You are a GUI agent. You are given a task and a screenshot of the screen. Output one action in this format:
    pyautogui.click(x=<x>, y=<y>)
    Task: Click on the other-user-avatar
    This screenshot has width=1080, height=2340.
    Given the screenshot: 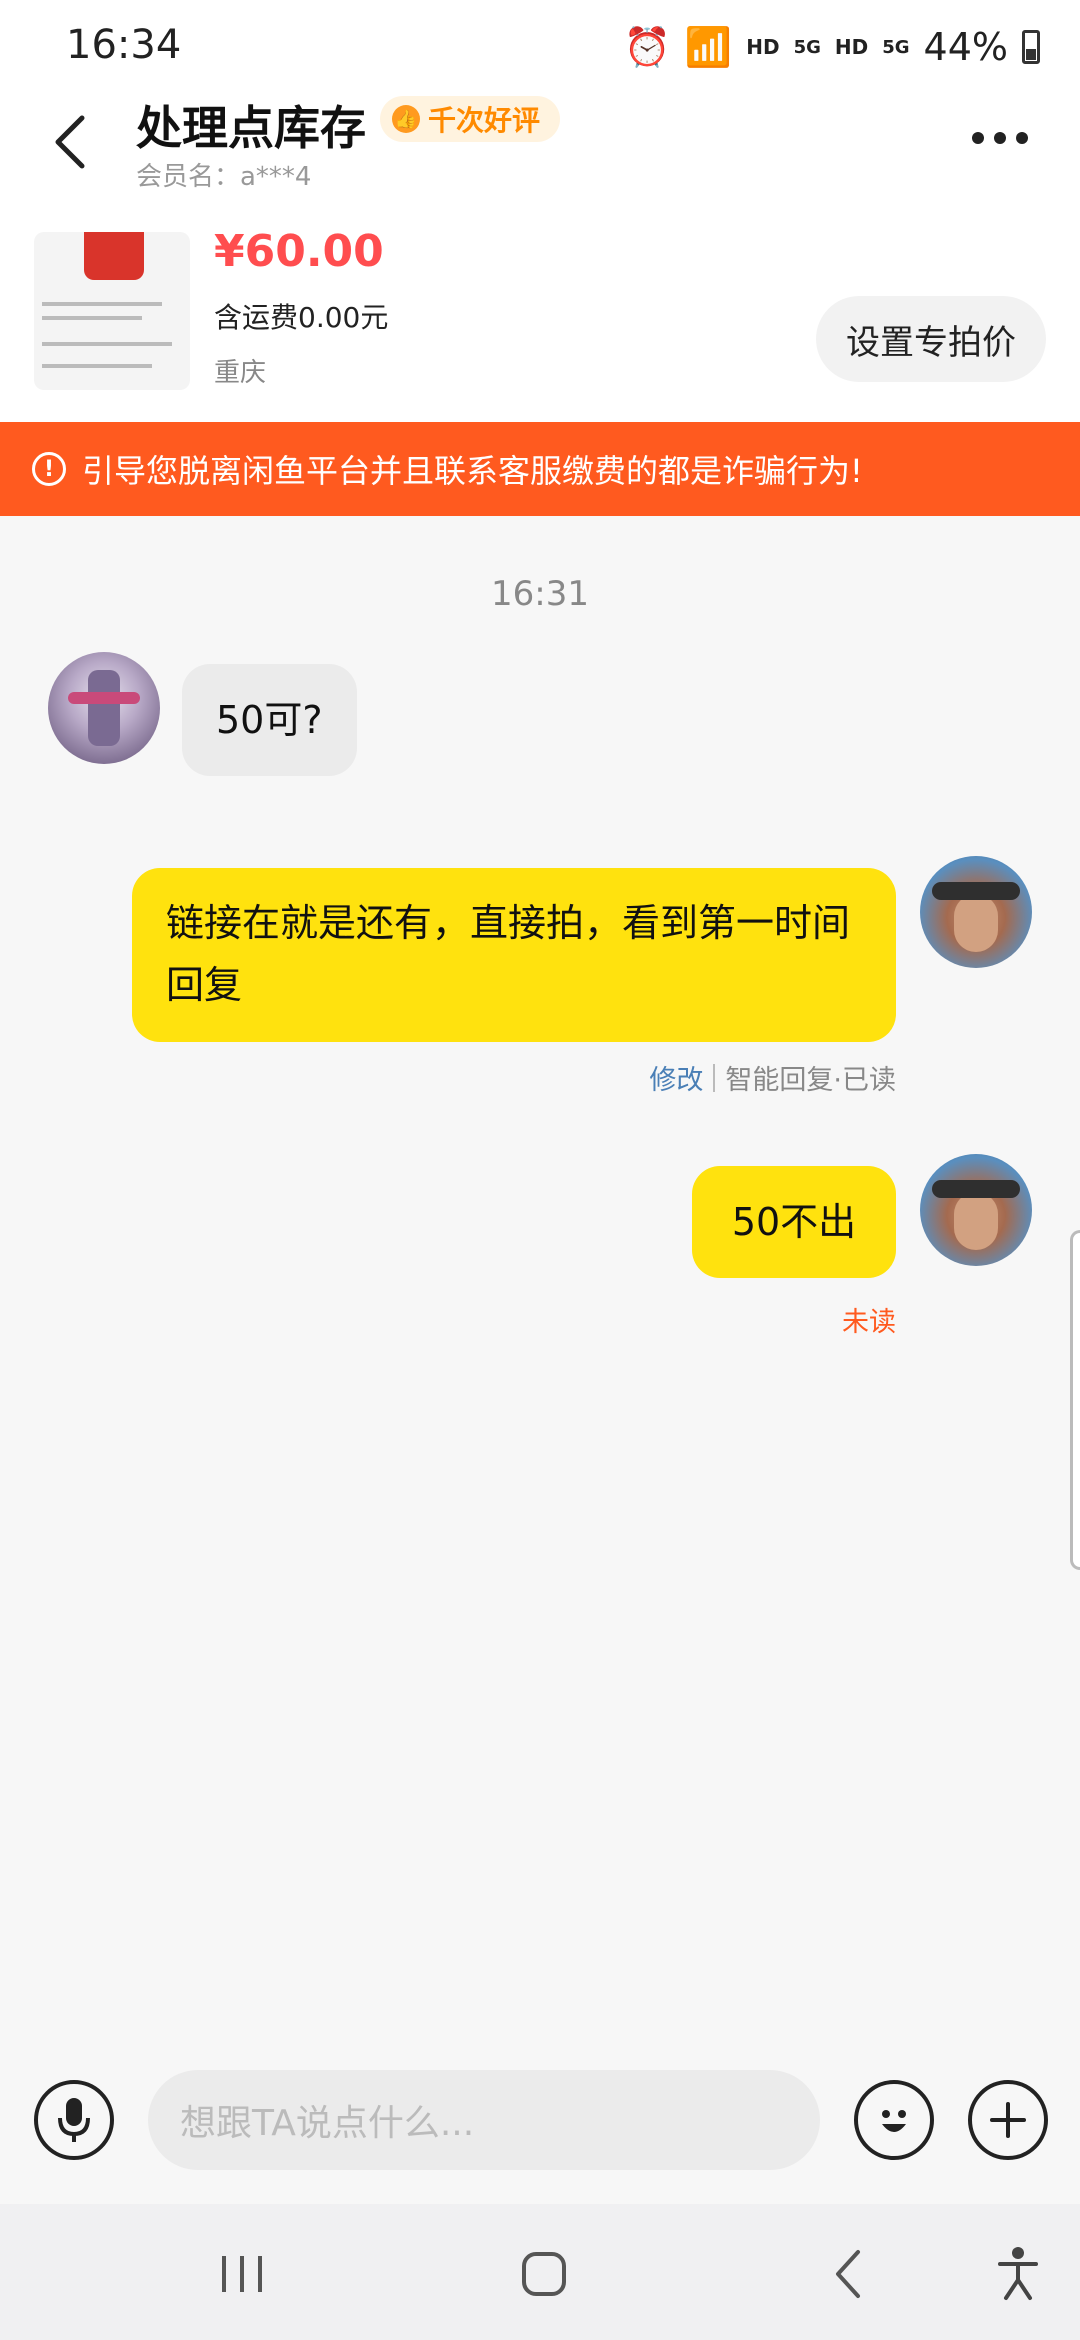 What is the action you would take?
    pyautogui.click(x=104, y=708)
    